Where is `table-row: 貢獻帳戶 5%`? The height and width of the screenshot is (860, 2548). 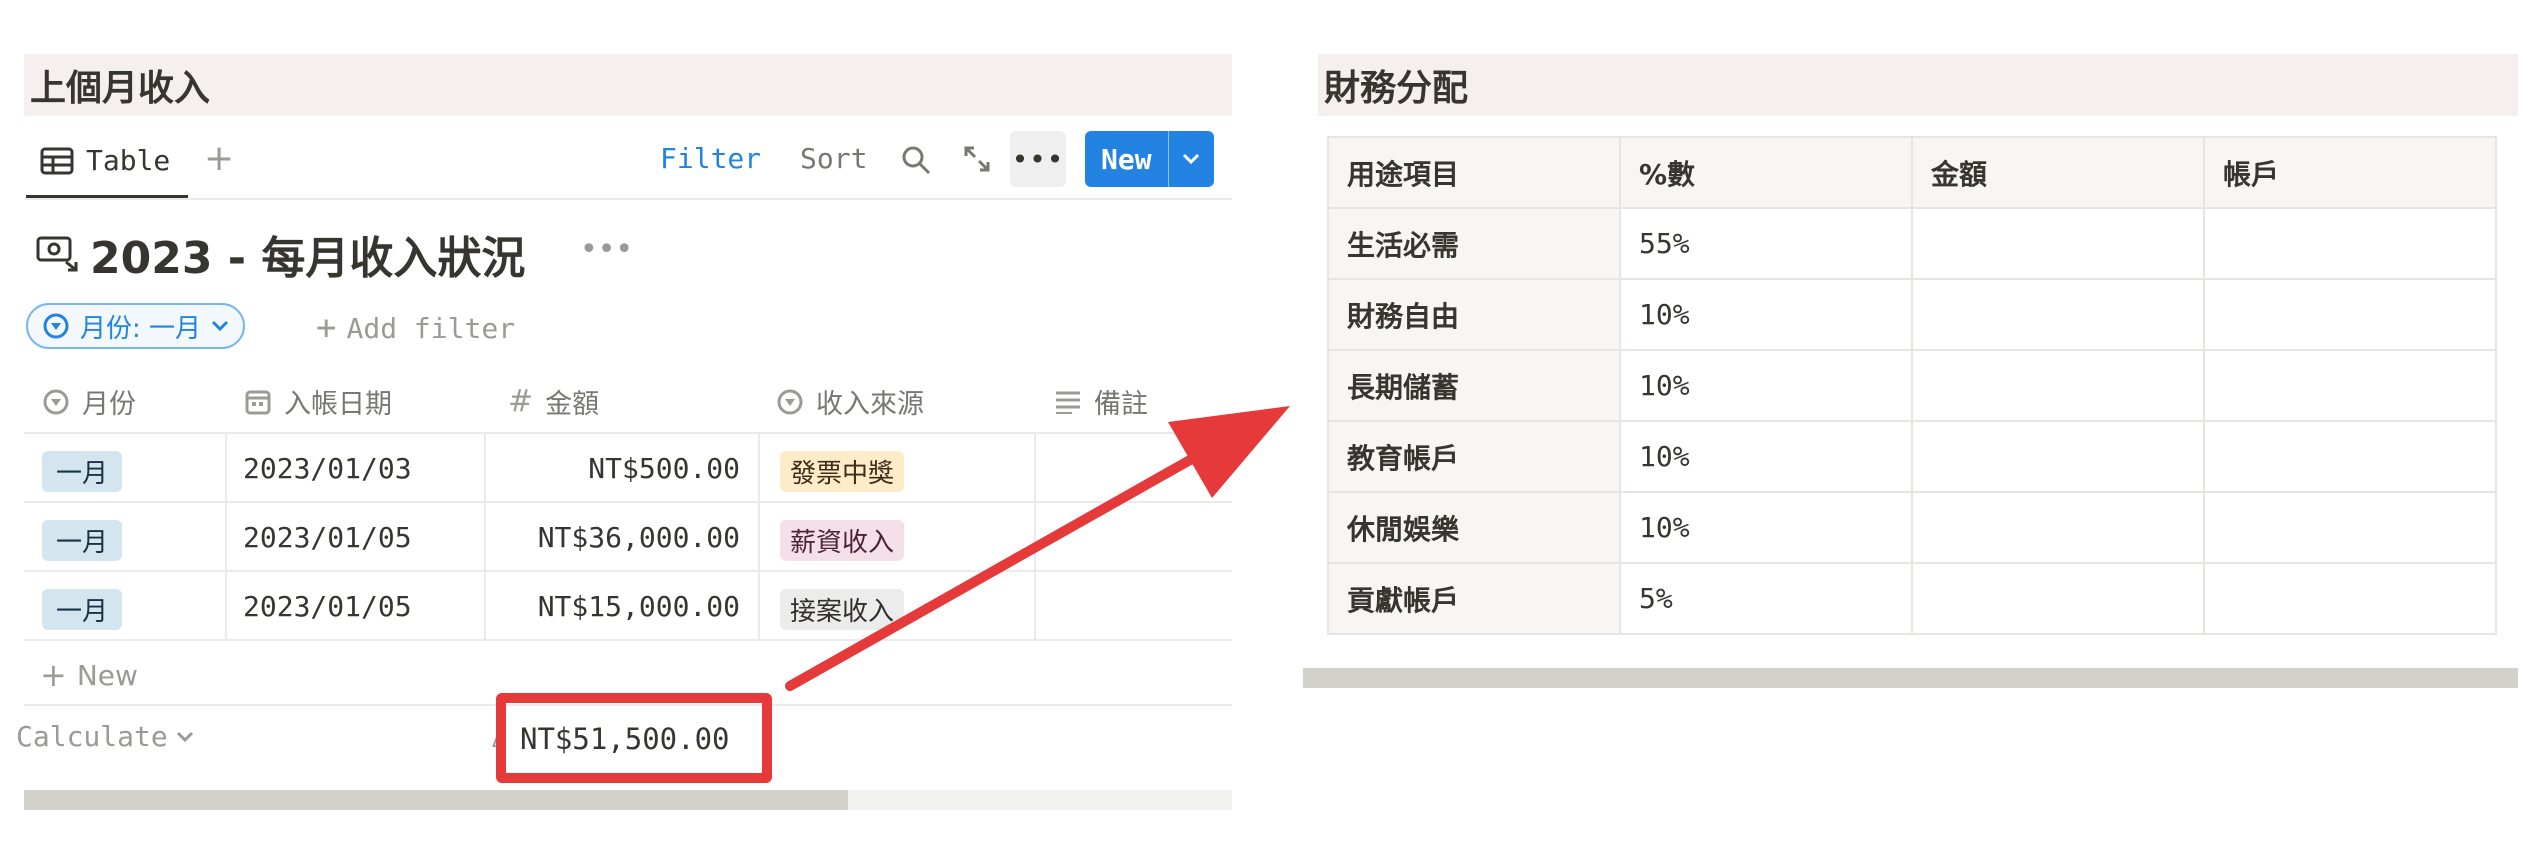 table-row: 貢獻帳戶 5% is located at coordinates (1912, 598).